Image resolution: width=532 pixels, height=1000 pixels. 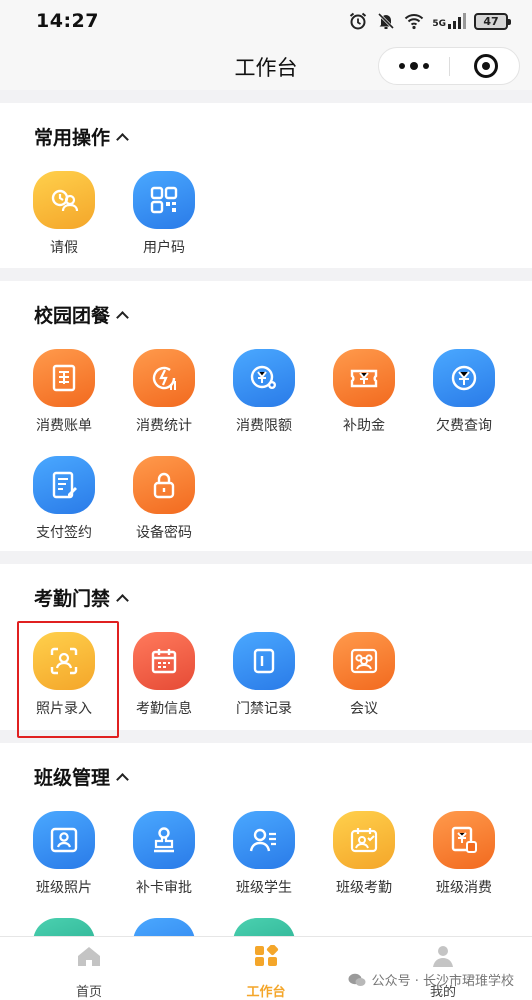 What do you see at coordinates (464, 378) in the screenshot?
I see `arrears-icon` at bounding box center [464, 378].